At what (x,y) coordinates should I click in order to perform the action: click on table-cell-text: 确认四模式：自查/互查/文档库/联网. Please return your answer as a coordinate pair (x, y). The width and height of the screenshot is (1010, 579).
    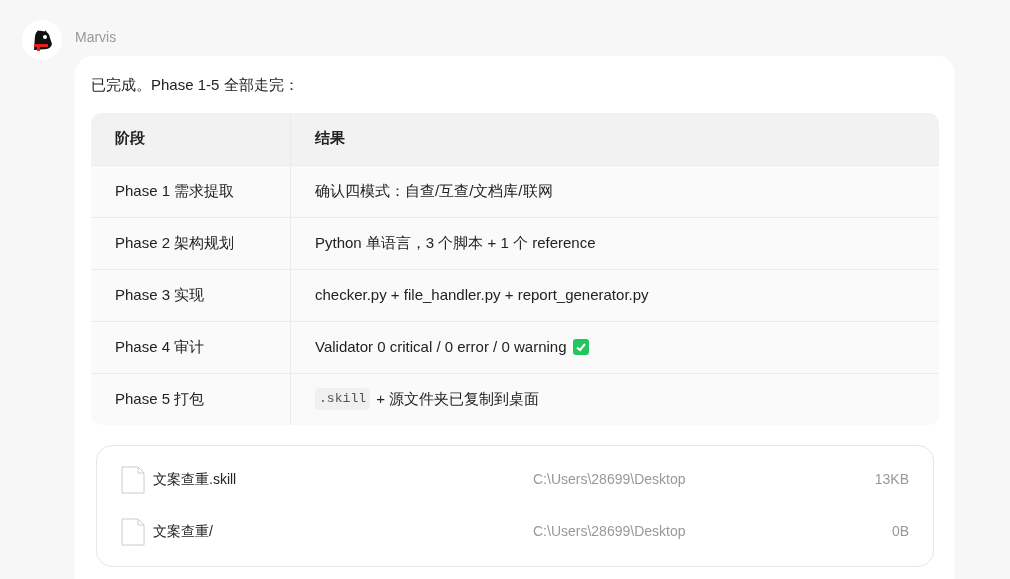
    Looking at the image, I should click on (434, 190).